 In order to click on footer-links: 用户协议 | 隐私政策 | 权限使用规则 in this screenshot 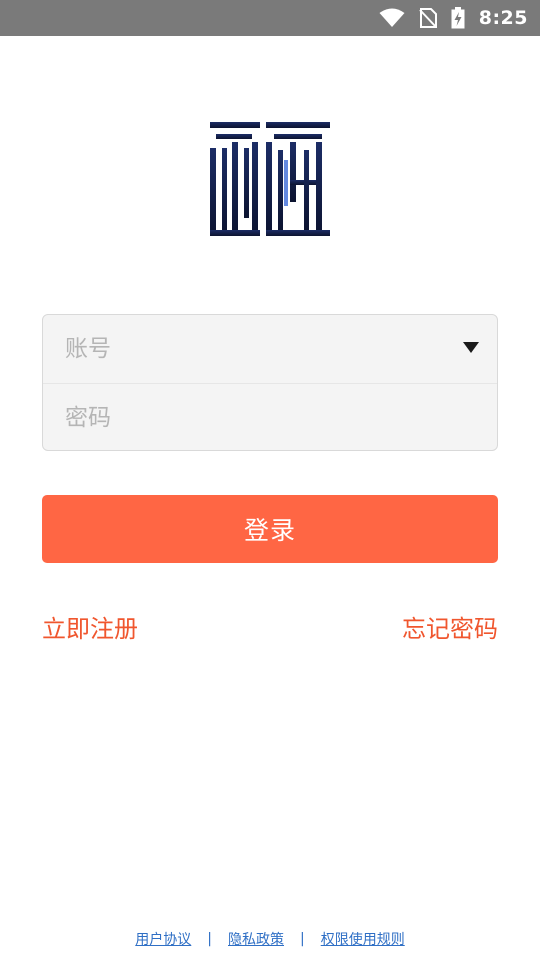, I will do `click(270, 939)`.